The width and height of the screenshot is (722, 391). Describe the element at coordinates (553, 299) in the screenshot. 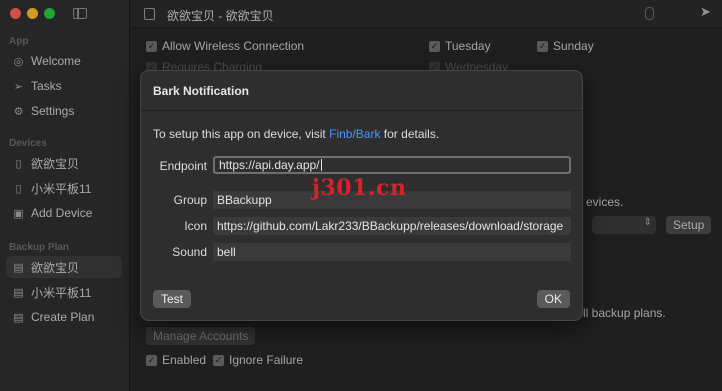

I see `ok-button: OK` at that location.